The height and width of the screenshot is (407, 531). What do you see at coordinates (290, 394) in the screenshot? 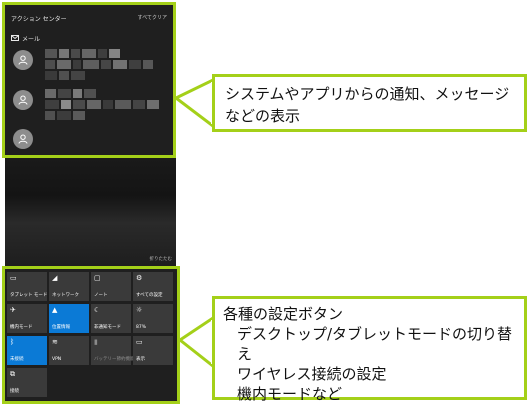
I see `callout-settings-item: 機内モードなど` at bounding box center [290, 394].